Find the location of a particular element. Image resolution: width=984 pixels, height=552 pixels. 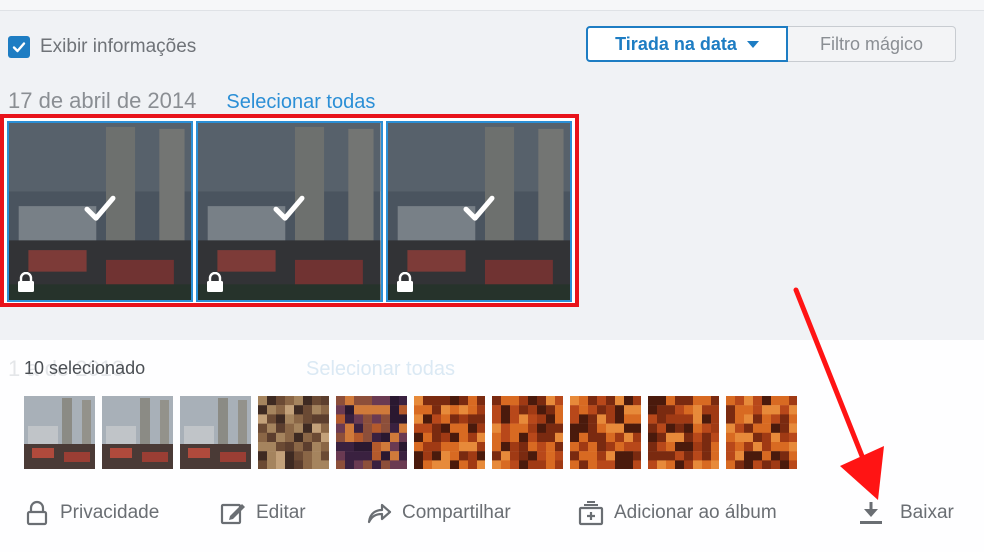

download-label: Baixar is located at coordinates (927, 512).